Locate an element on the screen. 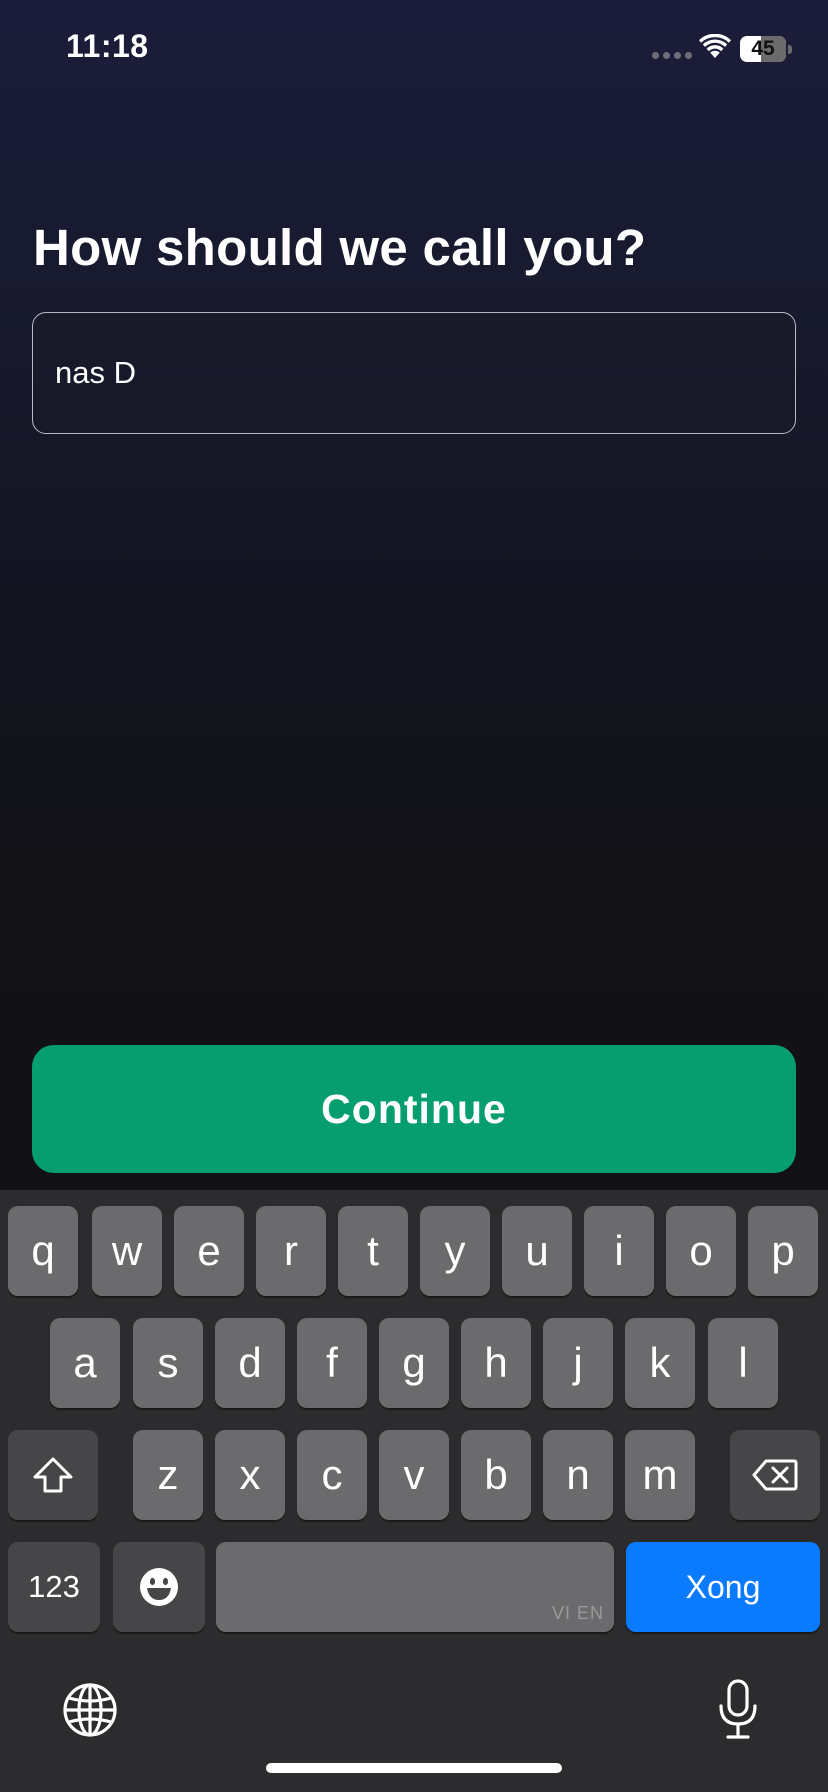  emoji-icon is located at coordinates (159, 1587).